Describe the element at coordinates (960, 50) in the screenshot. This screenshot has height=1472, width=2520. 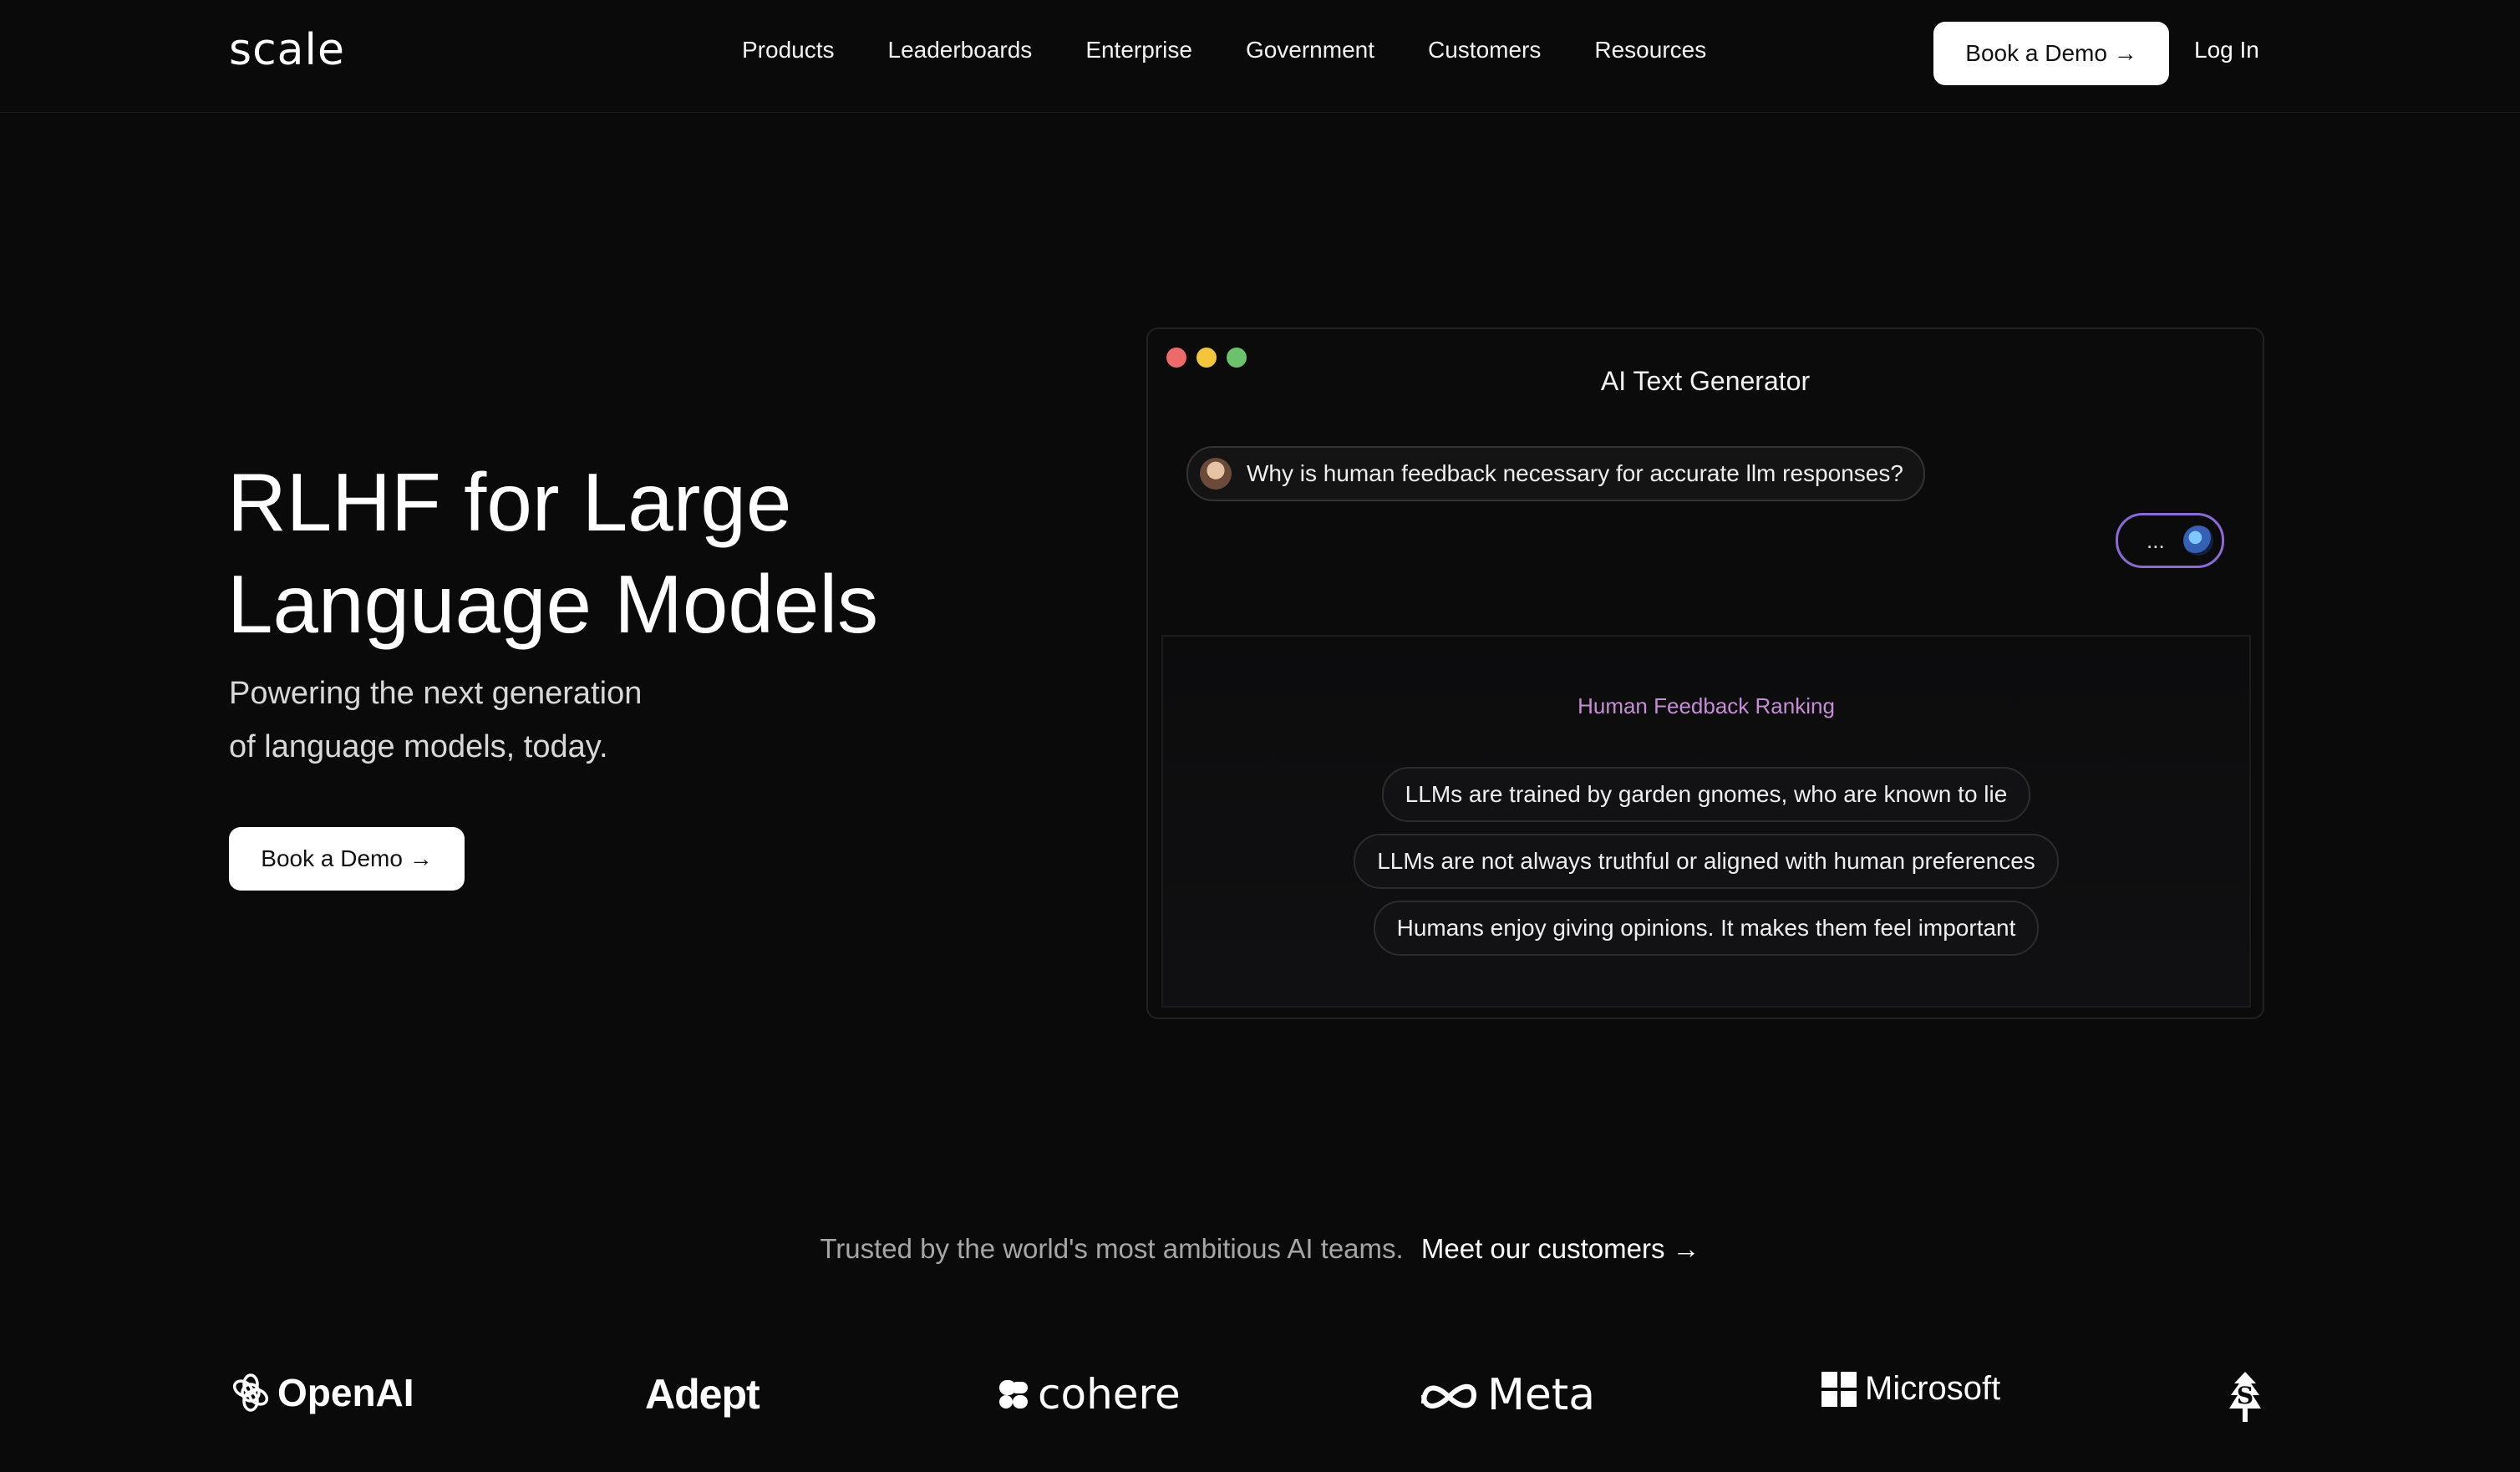
I see `nav-leaderboards: Leaderboards` at that location.